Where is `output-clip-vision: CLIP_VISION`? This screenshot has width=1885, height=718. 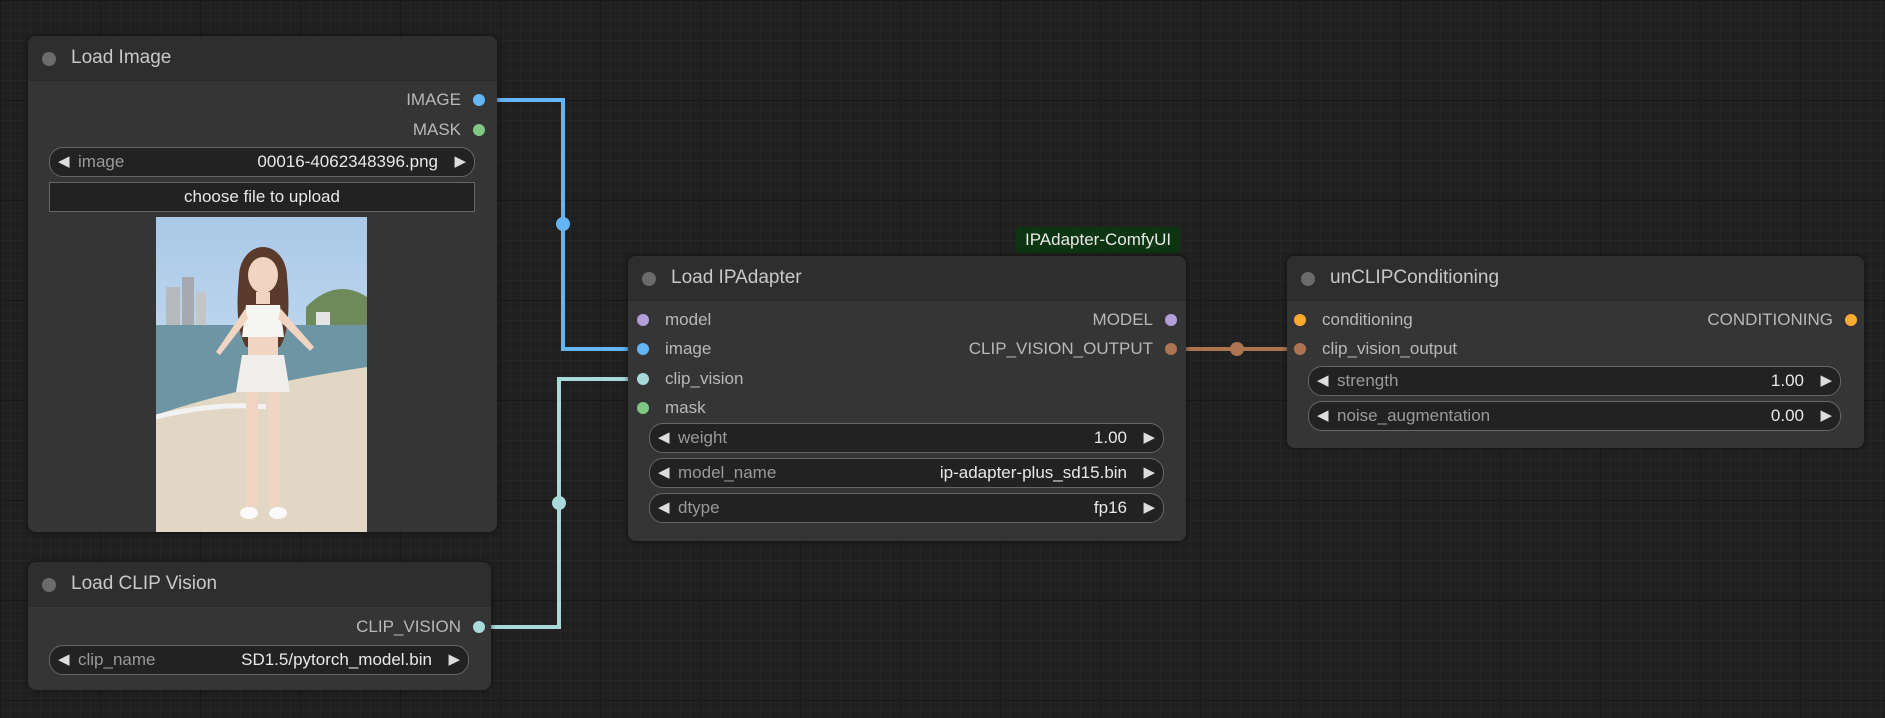
output-clip-vision: CLIP_VISION is located at coordinates (365, 627).